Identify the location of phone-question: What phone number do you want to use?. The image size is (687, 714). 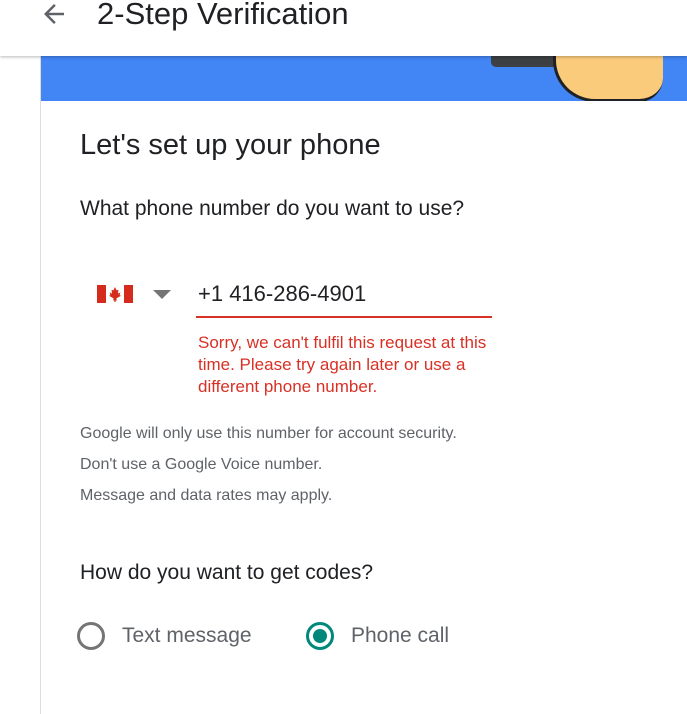
(272, 208).